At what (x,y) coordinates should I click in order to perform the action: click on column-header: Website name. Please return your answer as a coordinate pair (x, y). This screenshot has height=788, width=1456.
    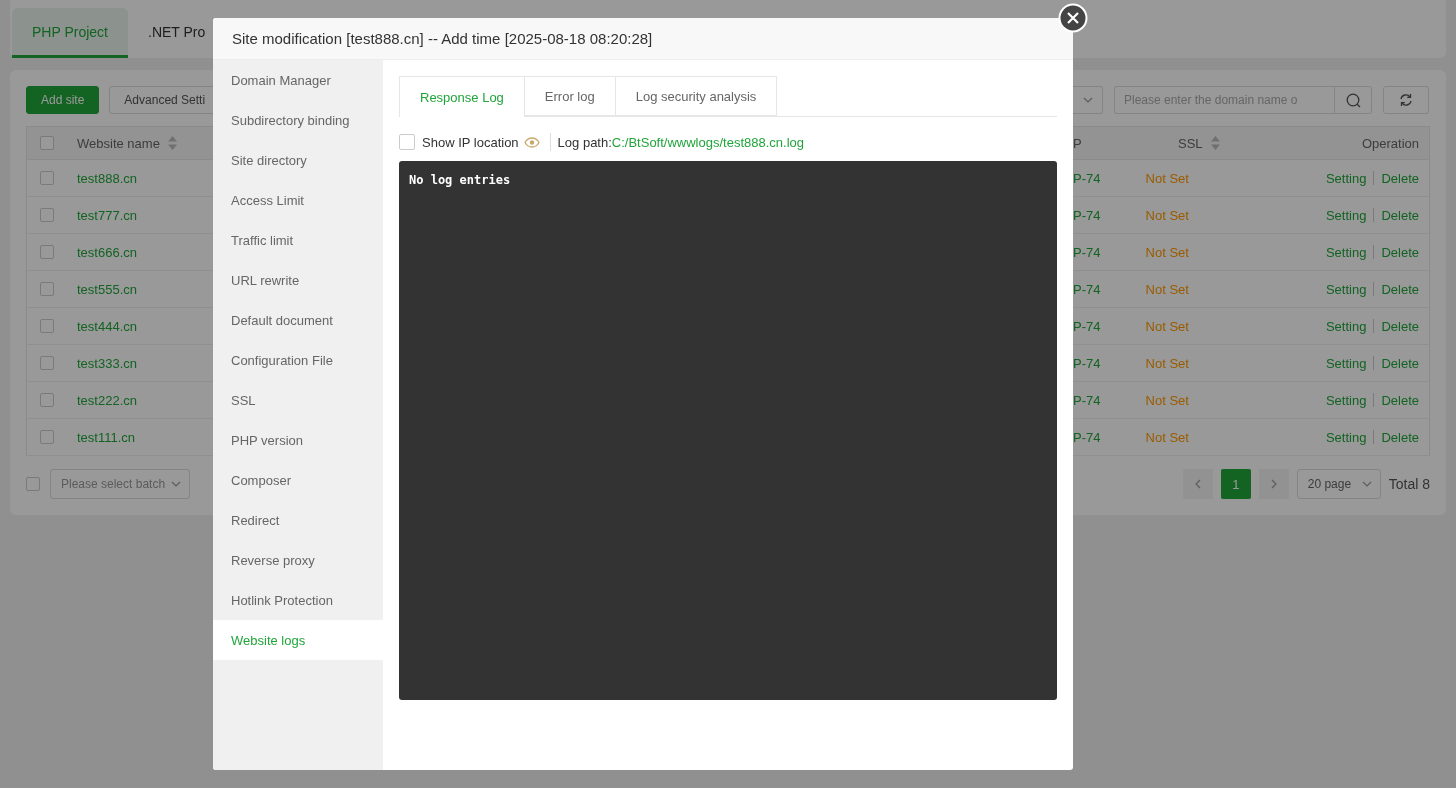
    Looking at the image, I should click on (118, 143).